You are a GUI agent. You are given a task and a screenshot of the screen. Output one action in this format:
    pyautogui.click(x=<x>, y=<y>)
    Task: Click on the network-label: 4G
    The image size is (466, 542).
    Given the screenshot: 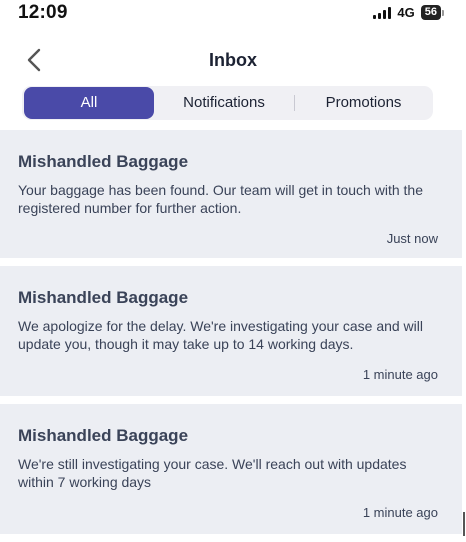 What is the action you would take?
    pyautogui.click(x=406, y=12)
    